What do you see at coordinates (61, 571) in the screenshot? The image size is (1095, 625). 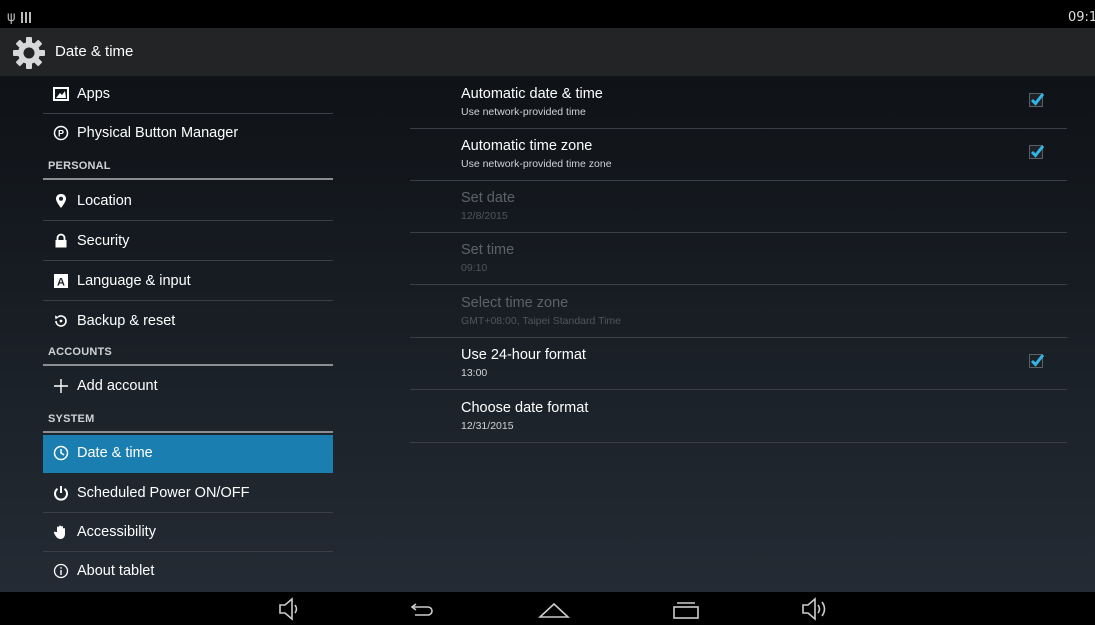 I see `info-icon` at bounding box center [61, 571].